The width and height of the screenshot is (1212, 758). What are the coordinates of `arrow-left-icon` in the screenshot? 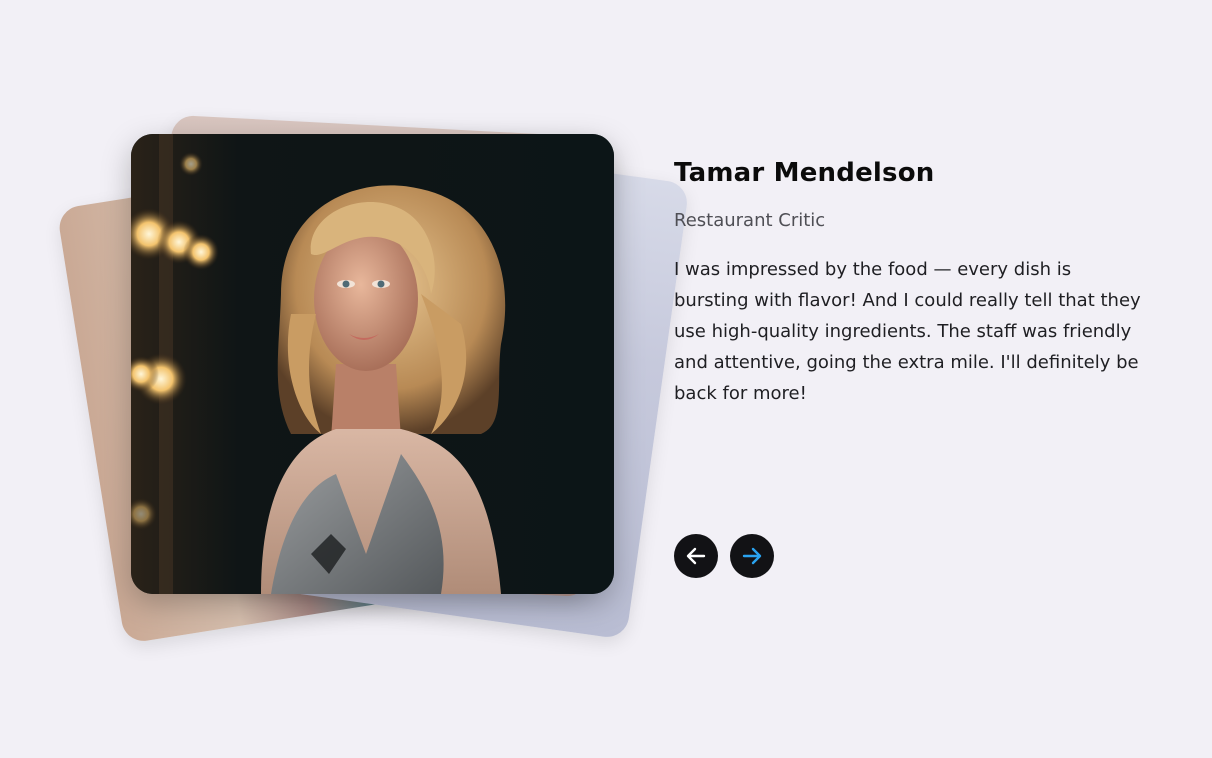 It's located at (696, 556).